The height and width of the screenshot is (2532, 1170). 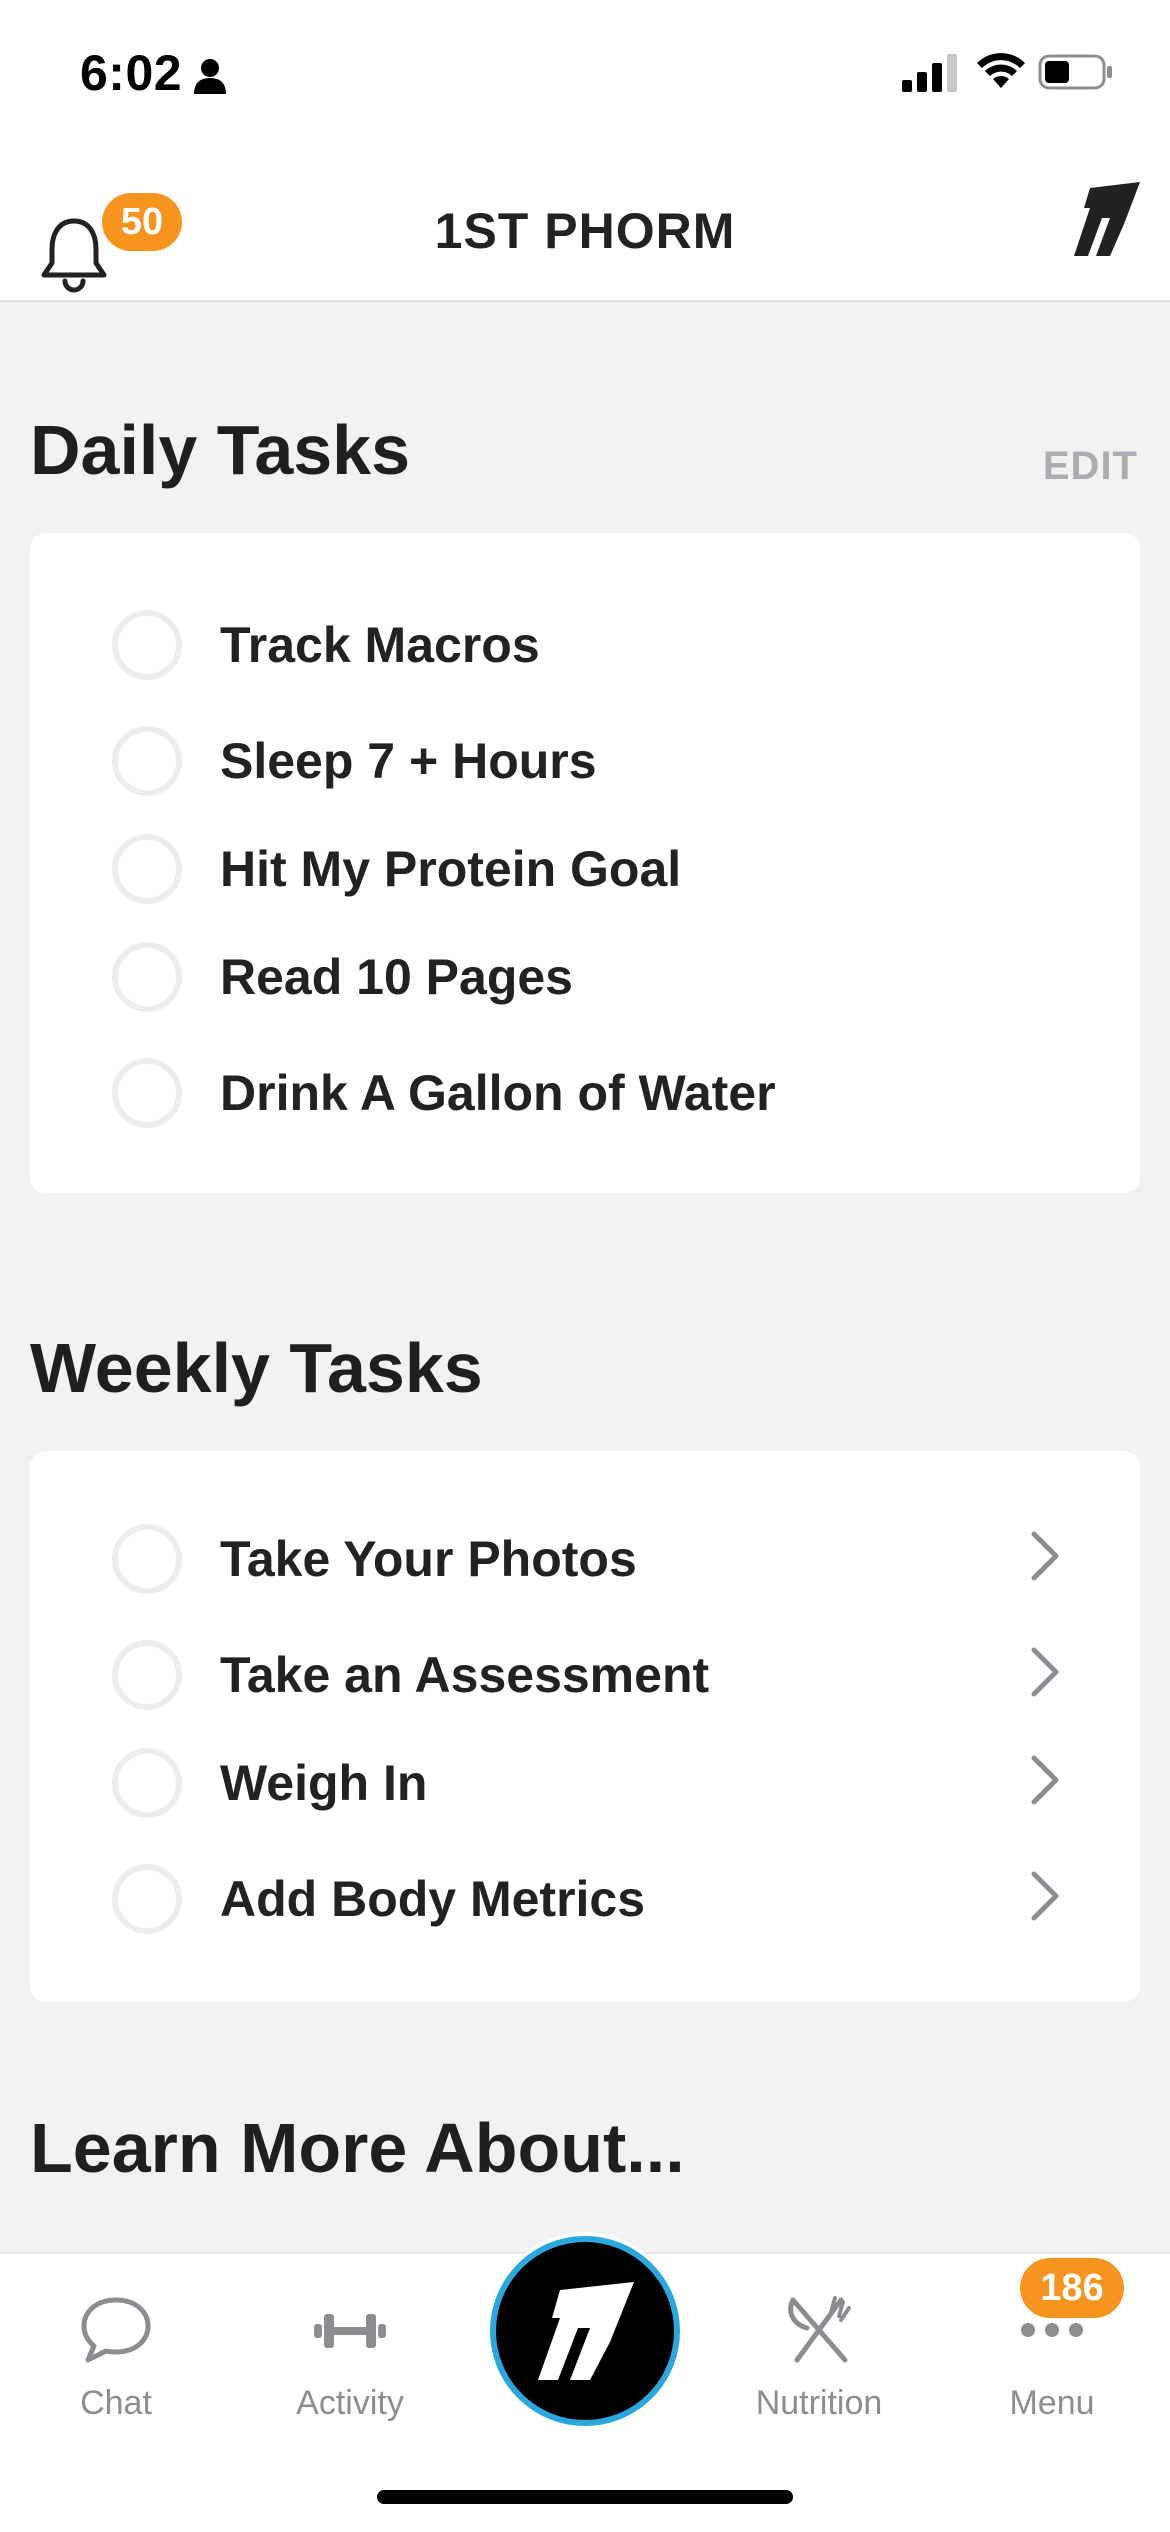 What do you see at coordinates (585, 976) in the screenshot?
I see `daily-task-row: Read 10 Pages` at bounding box center [585, 976].